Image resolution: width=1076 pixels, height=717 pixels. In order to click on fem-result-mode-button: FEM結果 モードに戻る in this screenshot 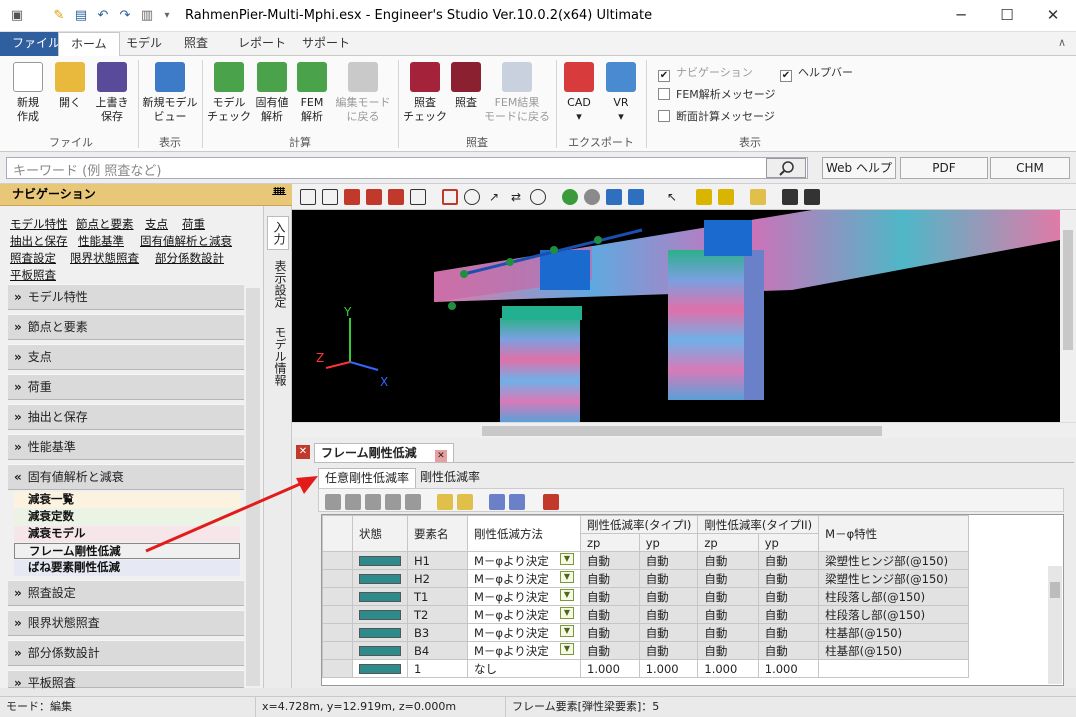, I will do `click(517, 93)`.